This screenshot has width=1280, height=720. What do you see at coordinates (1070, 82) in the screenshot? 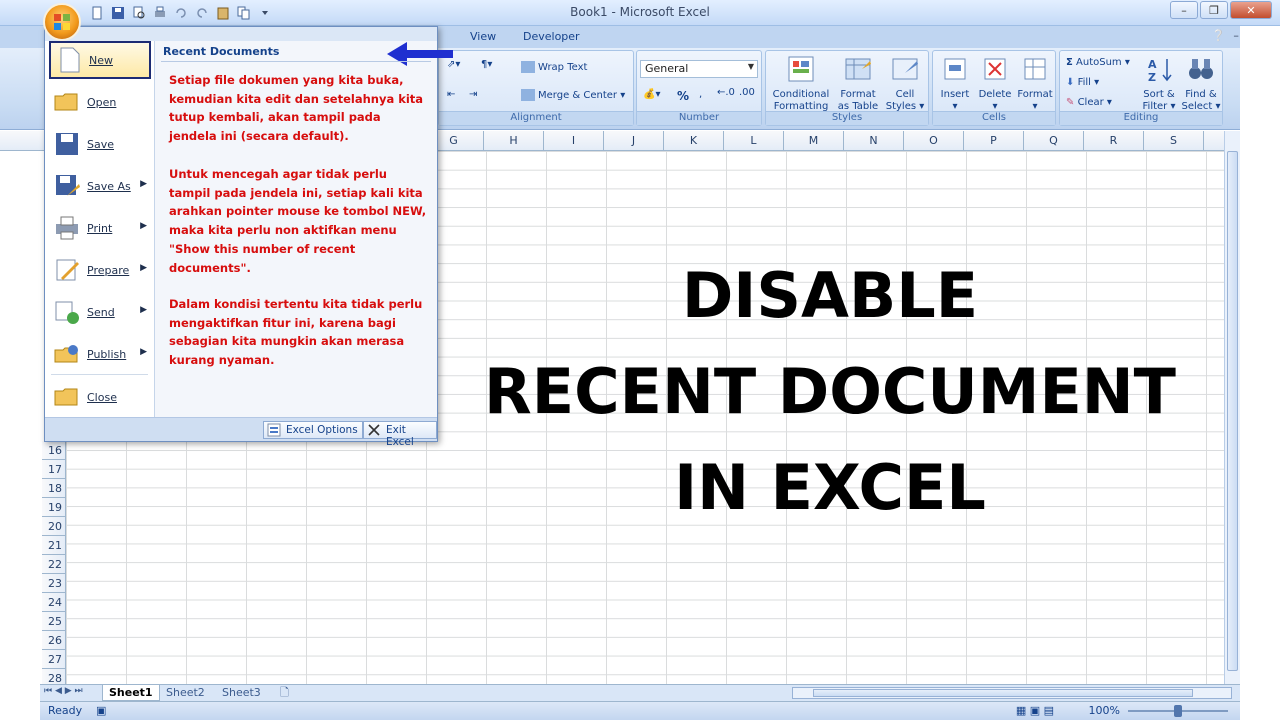
I see `fill-down-icon: ⬇` at bounding box center [1070, 82].